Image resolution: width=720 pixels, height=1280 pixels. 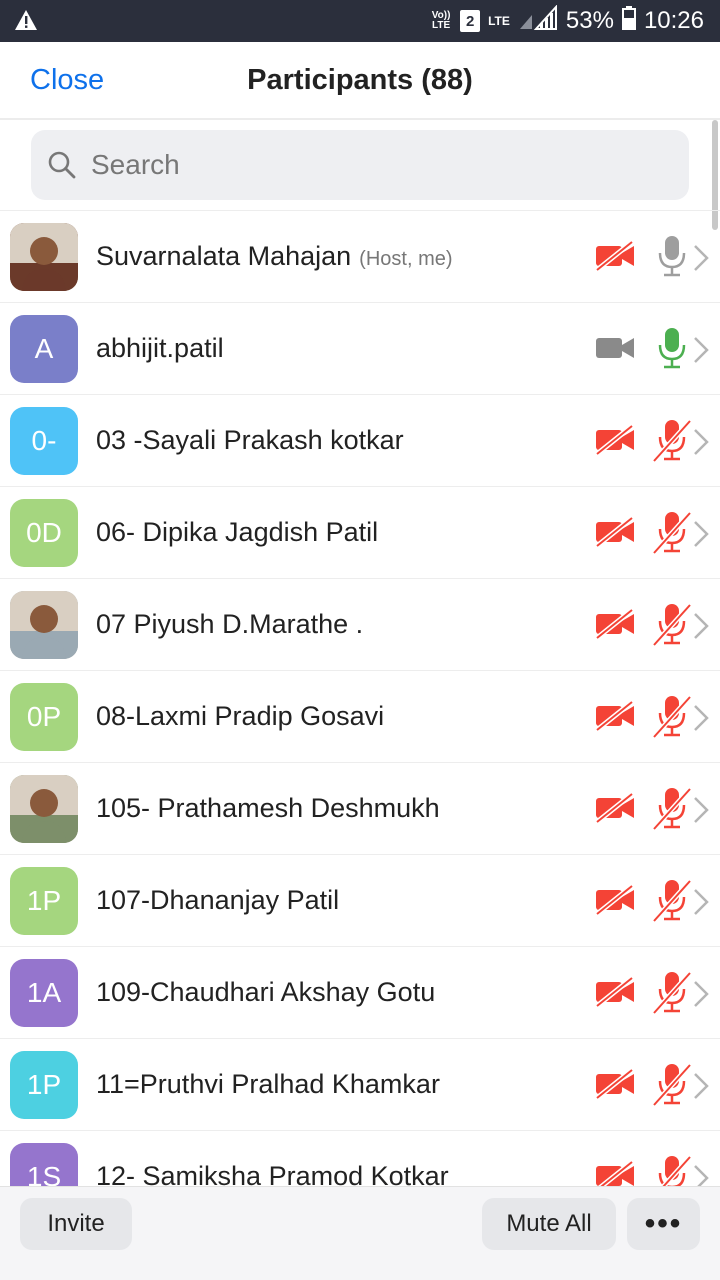 I want to click on participant-name: 12- Samiksha Pramod Kotkar, so click(x=272, y=1173).